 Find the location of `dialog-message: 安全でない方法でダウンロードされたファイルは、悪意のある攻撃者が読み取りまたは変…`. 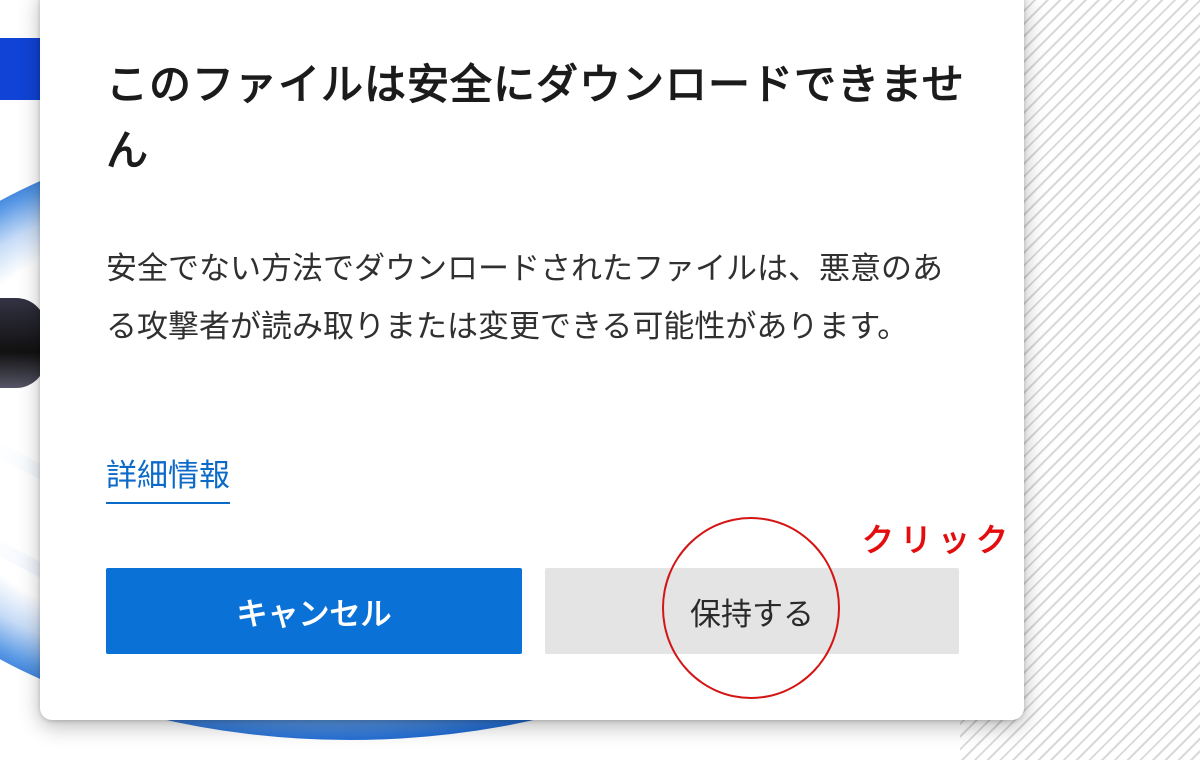

dialog-message: 安全でない方法でダウンロードされたファイルは、悪意のある攻撃者が読み取りまたは変… is located at coordinates (524, 298).